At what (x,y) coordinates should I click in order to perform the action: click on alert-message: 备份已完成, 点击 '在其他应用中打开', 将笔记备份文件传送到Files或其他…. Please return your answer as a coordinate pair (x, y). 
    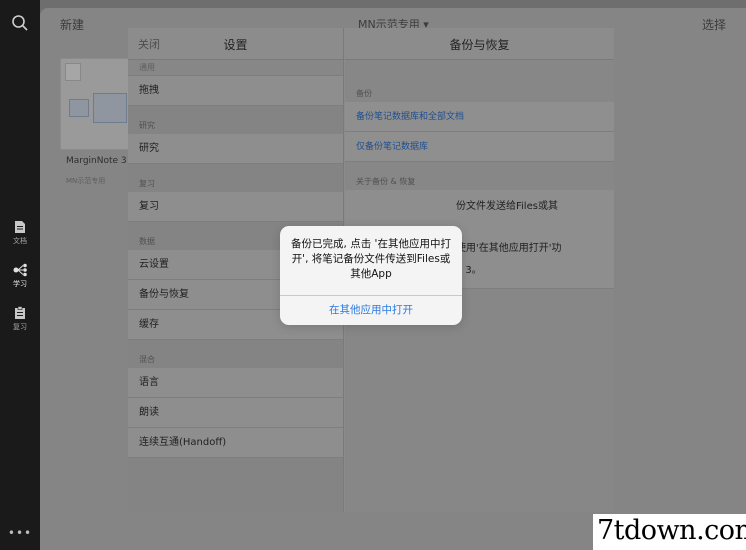
    Looking at the image, I should click on (371, 259).